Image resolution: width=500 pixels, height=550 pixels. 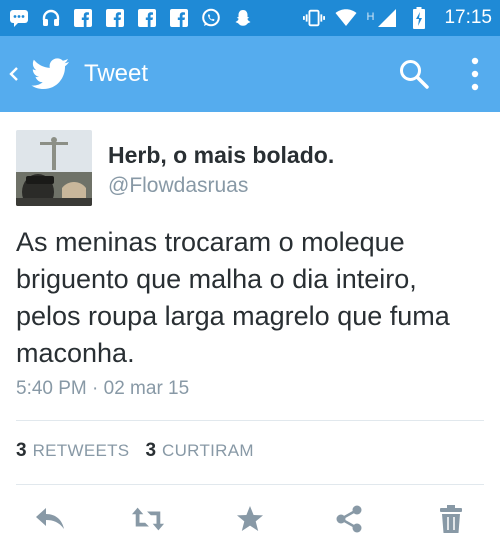 What do you see at coordinates (349, 519) in the screenshot?
I see `share-icon` at bounding box center [349, 519].